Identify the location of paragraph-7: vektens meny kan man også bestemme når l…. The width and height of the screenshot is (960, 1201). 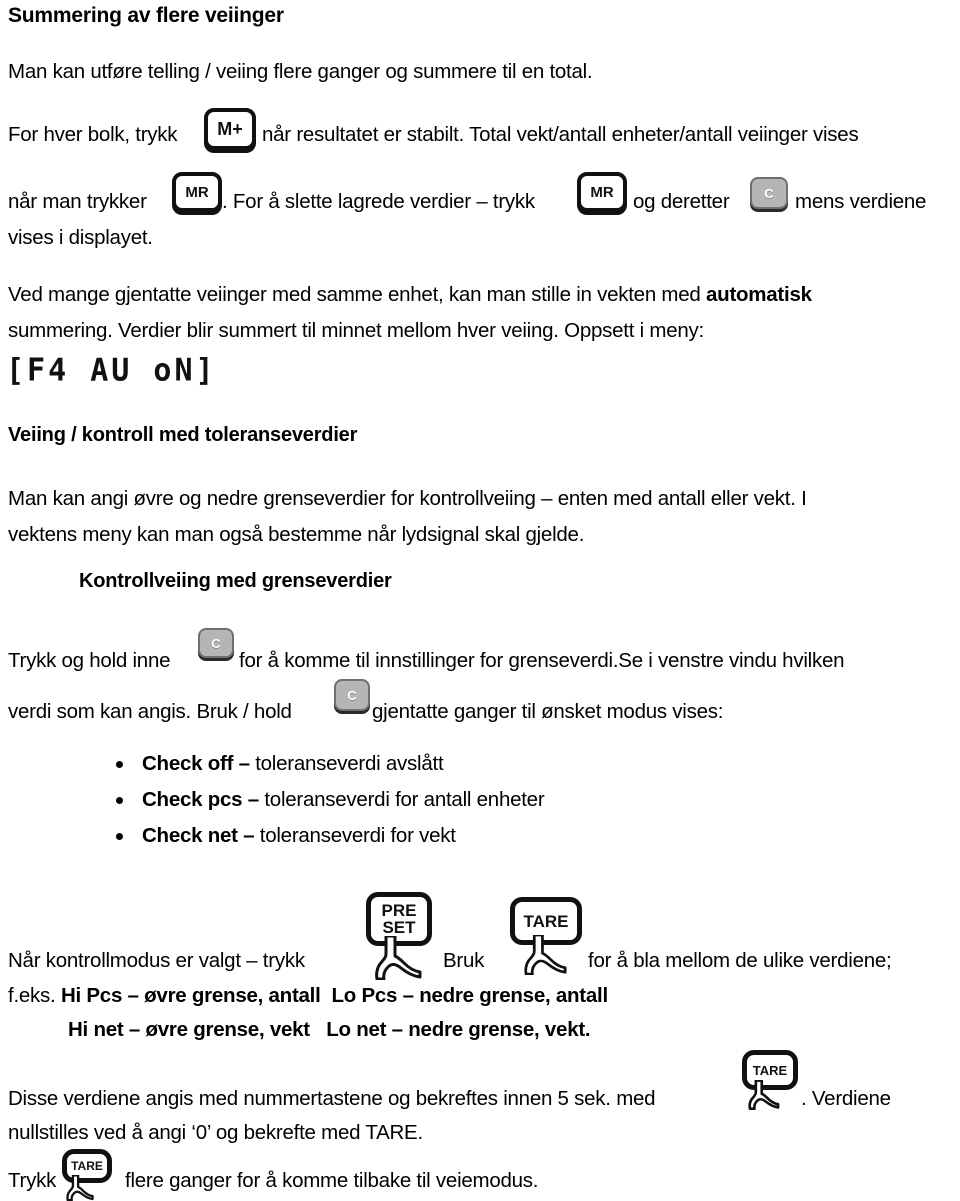
(296, 534).